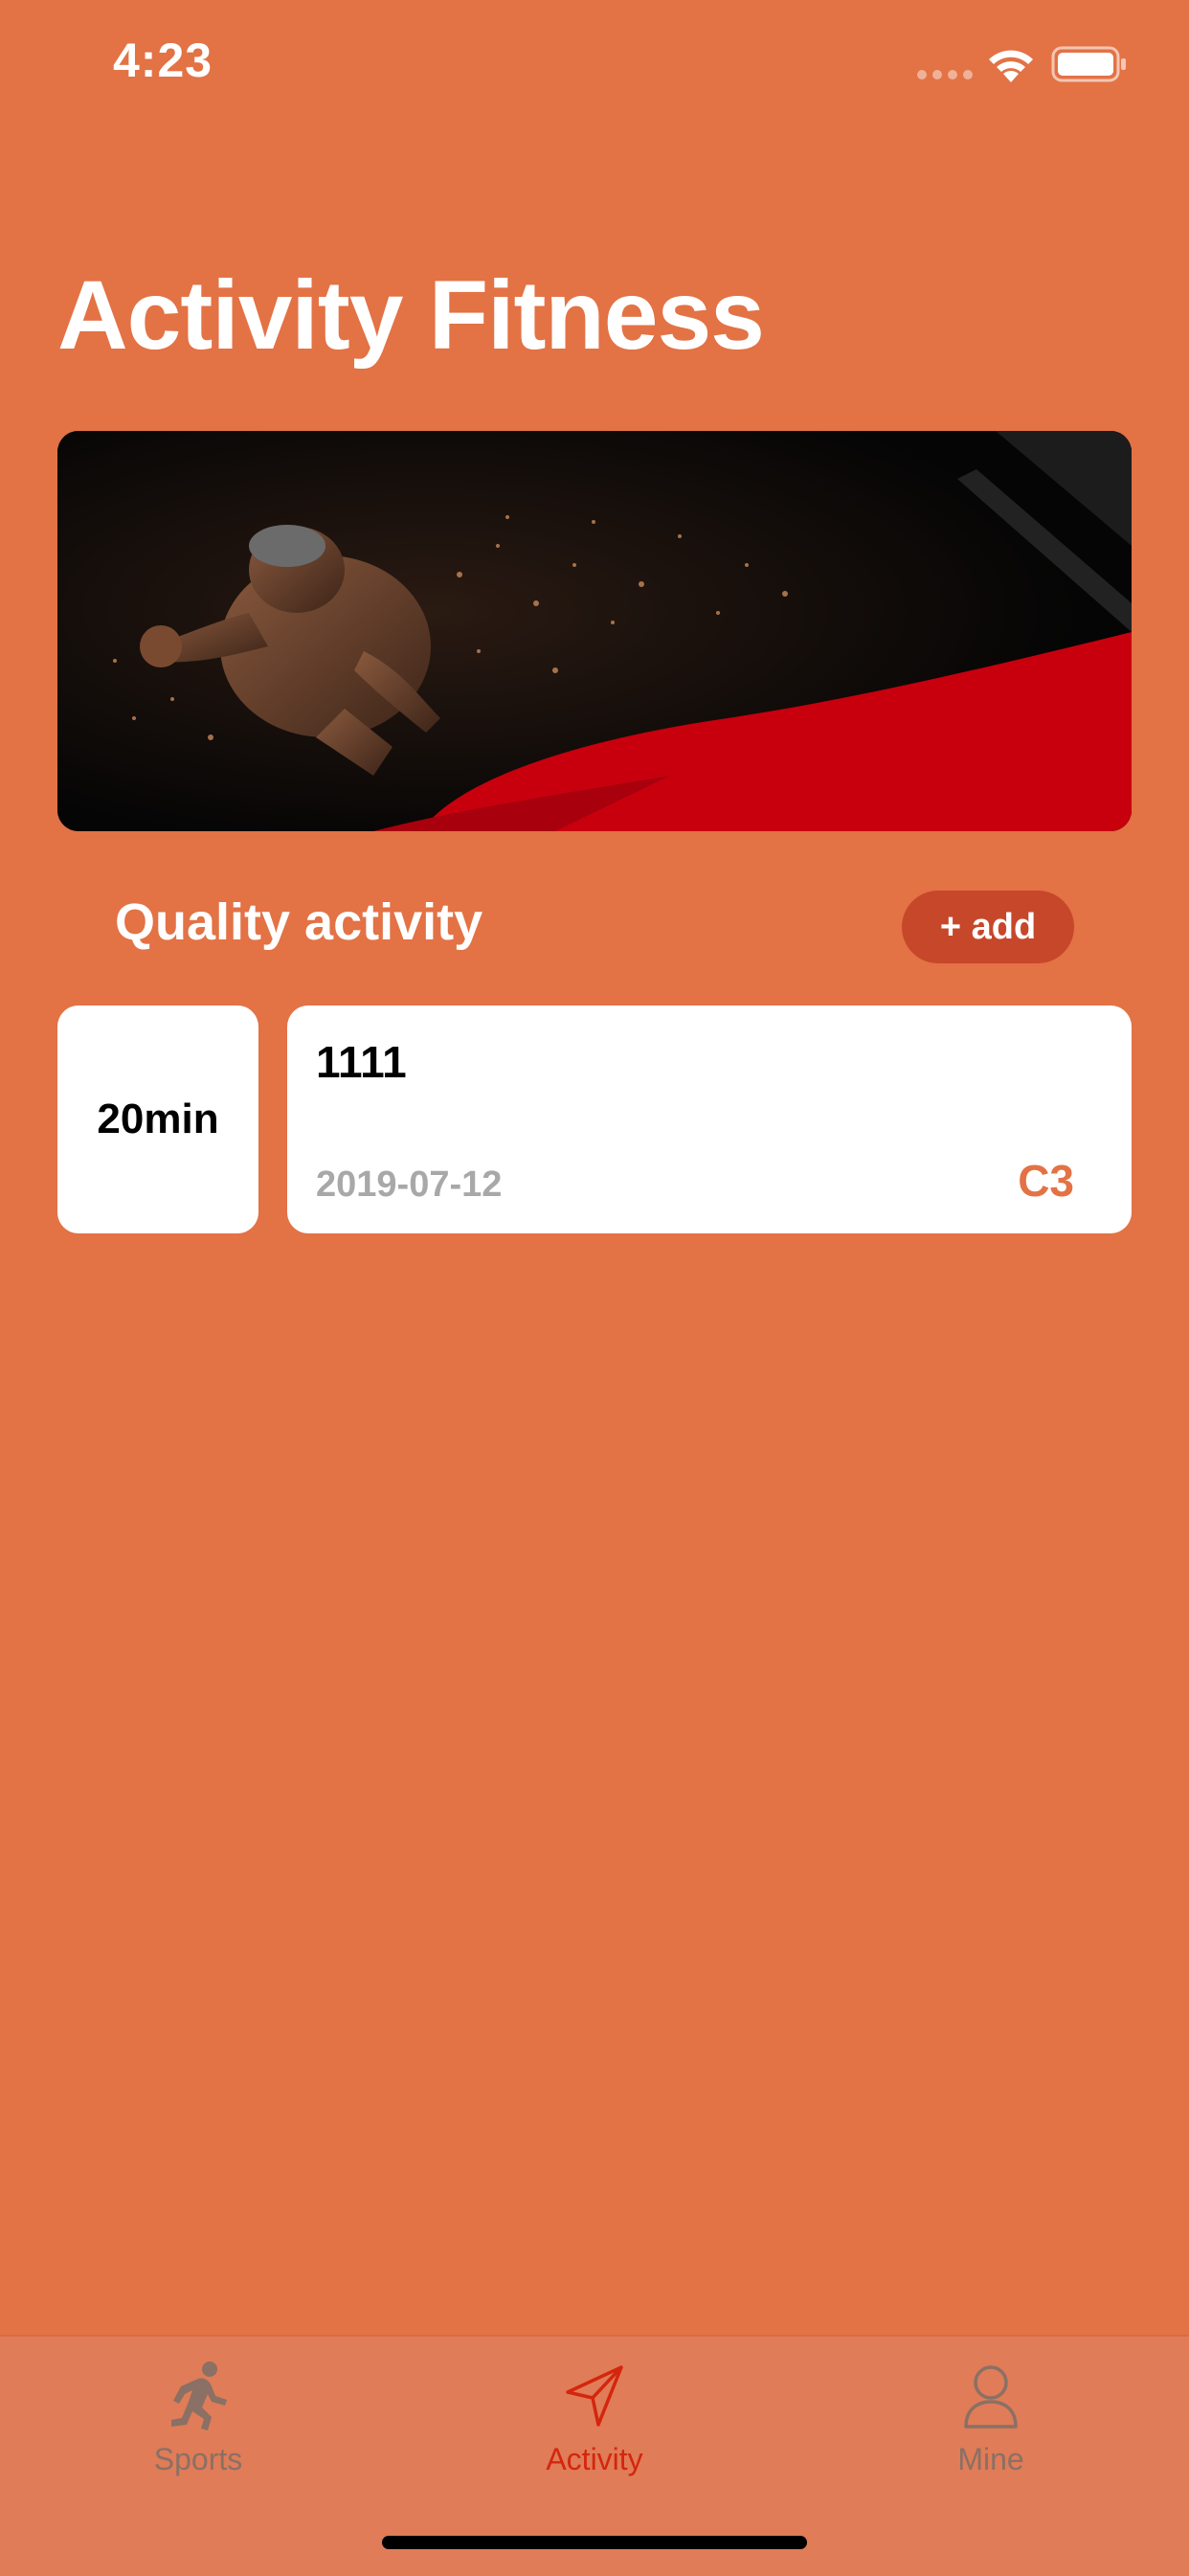 The image size is (1189, 2576). Describe the element at coordinates (1088, 64) in the screenshot. I see `battery-icon` at that location.